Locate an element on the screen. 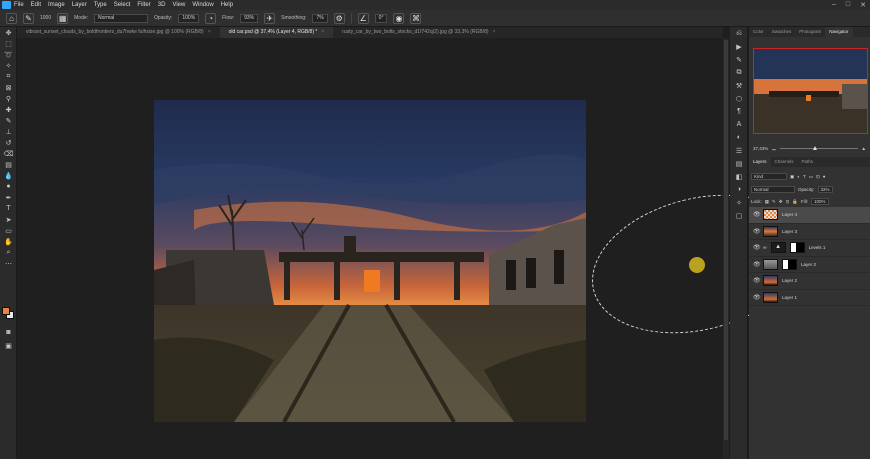 This screenshot has width=870, height=459. smoothing-field: 7% is located at coordinates (320, 18).